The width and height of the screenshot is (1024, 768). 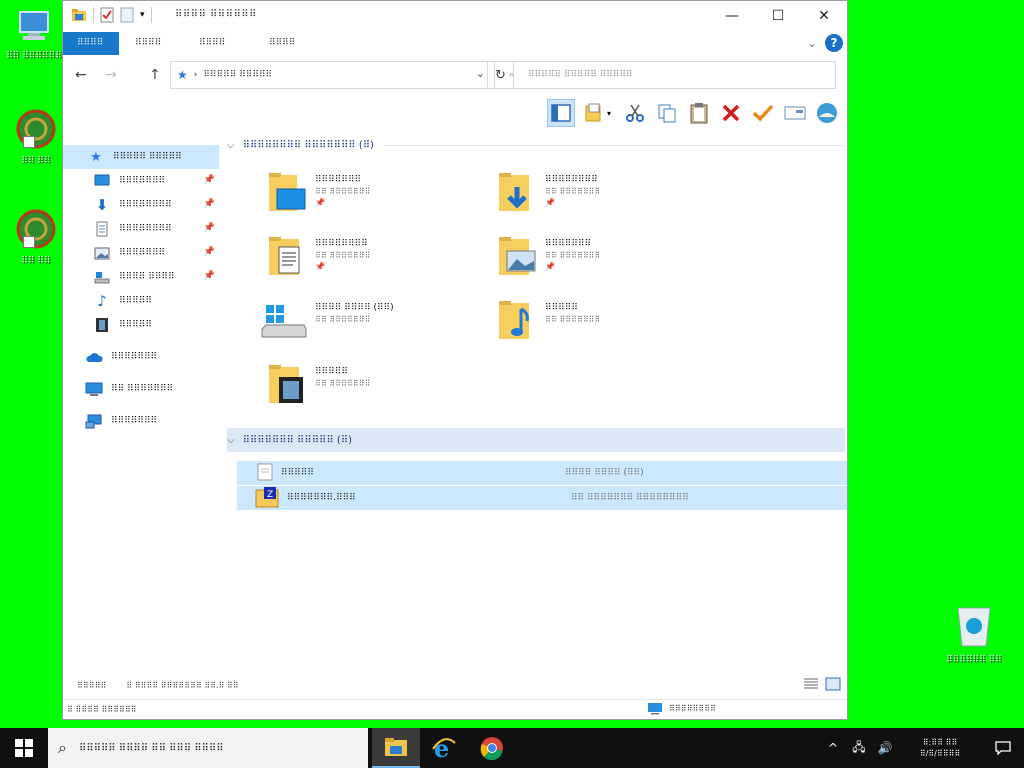 I want to click on sidebar-item-local-disk: ⠿⠿⠿⠿ ⠿⠿⠿⠿ 📌, so click(x=141, y=277).